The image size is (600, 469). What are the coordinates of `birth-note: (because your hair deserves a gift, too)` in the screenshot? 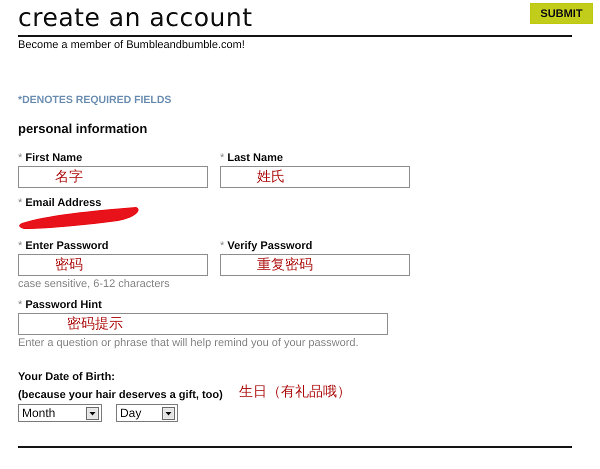 It's located at (120, 395).